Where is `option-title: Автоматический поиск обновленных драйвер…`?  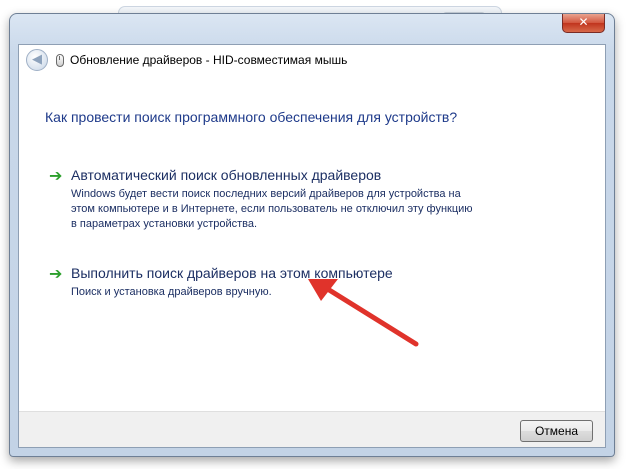
option-title: Автоматический поиск обновленных драйвер… is located at coordinates (276, 175).